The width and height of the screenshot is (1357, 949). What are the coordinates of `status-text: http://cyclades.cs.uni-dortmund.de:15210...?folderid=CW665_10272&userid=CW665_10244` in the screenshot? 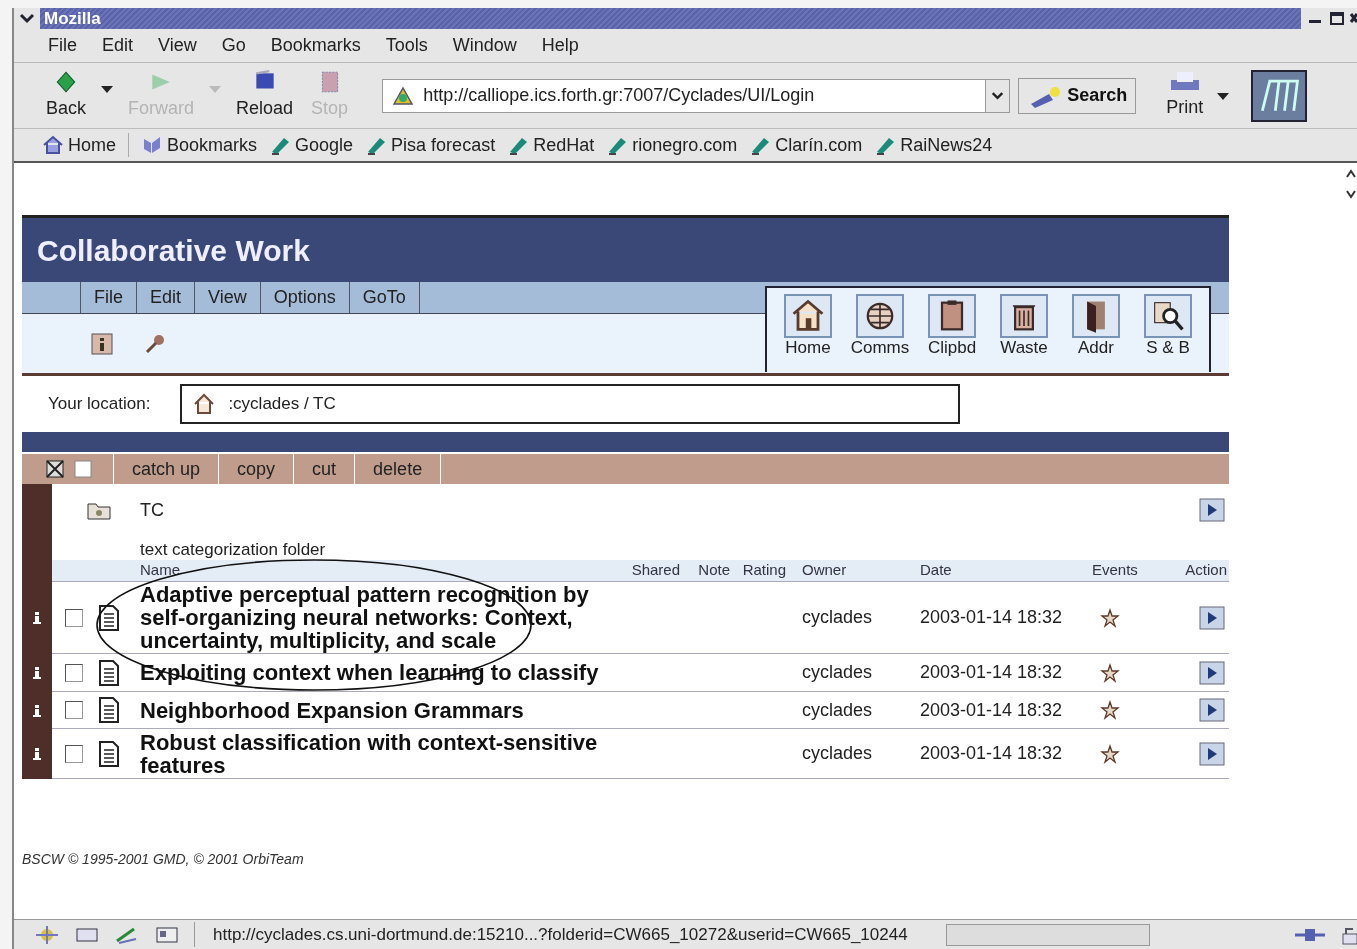 It's located at (551, 934).